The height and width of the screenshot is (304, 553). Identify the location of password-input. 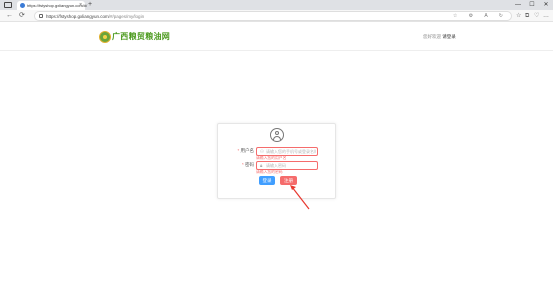
(291, 165).